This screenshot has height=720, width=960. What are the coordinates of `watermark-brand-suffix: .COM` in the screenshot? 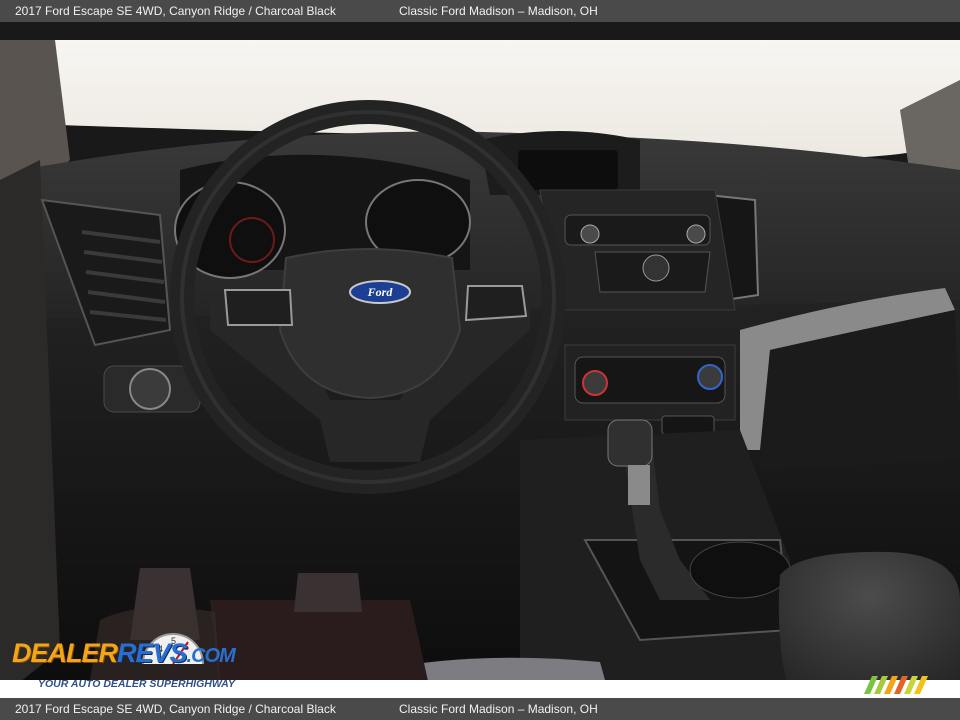 It's located at (211, 656).